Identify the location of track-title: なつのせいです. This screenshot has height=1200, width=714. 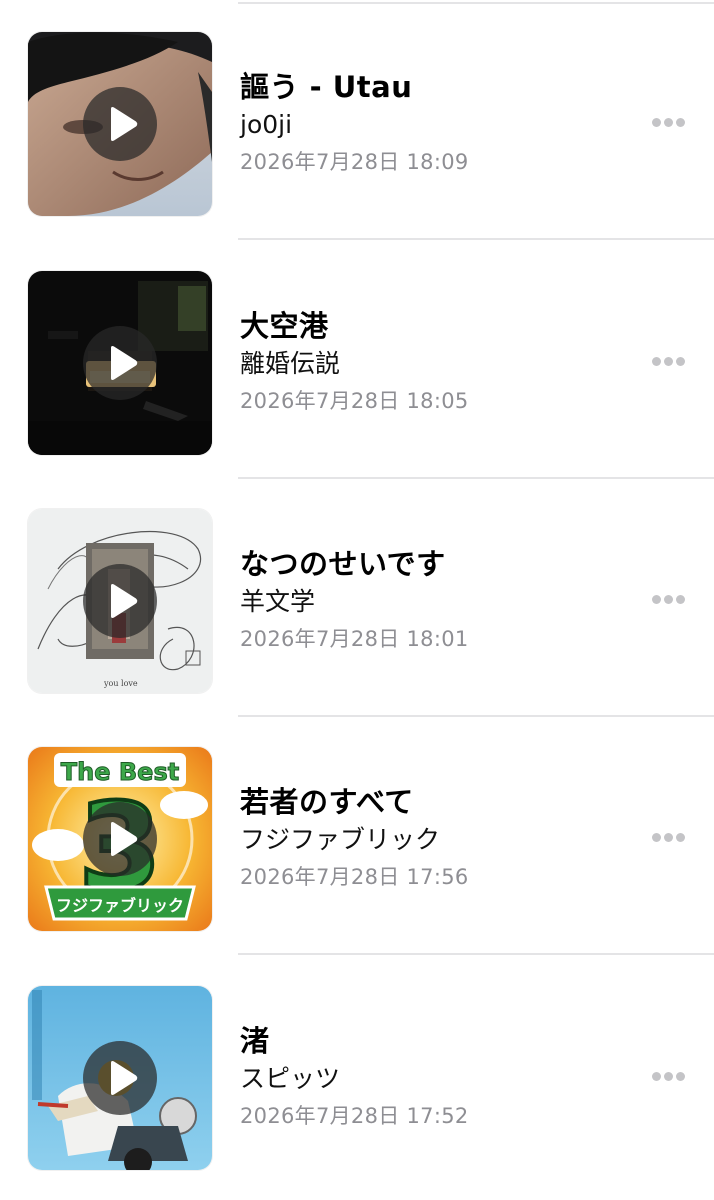
(343, 564).